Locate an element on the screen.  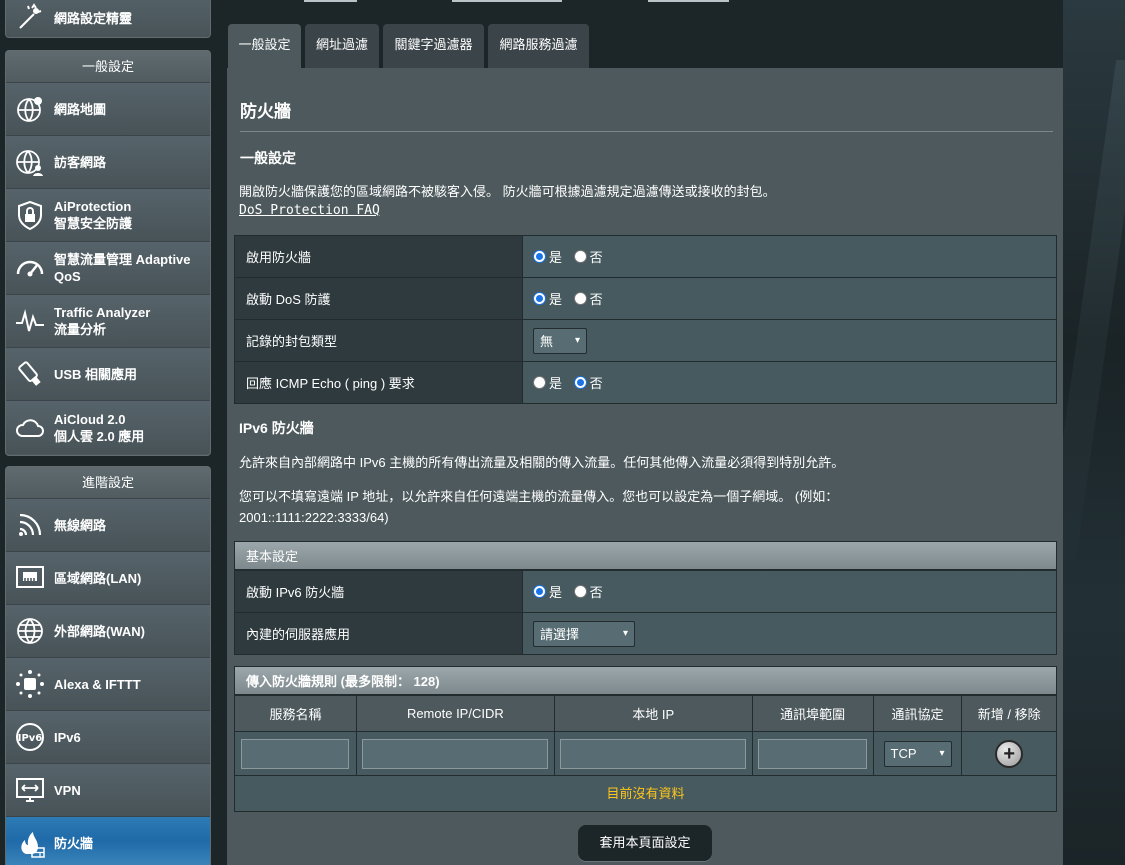
title-divider is located at coordinates (646, 131).